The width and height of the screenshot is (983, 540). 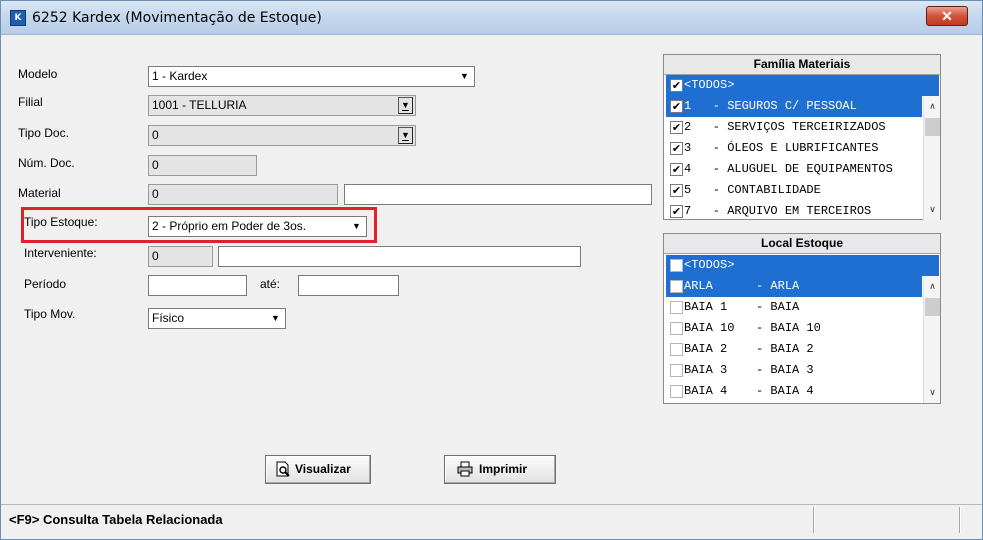 What do you see at coordinates (199, 105) in the screenshot?
I see `filial-value: 1001 - TELLURIA` at bounding box center [199, 105].